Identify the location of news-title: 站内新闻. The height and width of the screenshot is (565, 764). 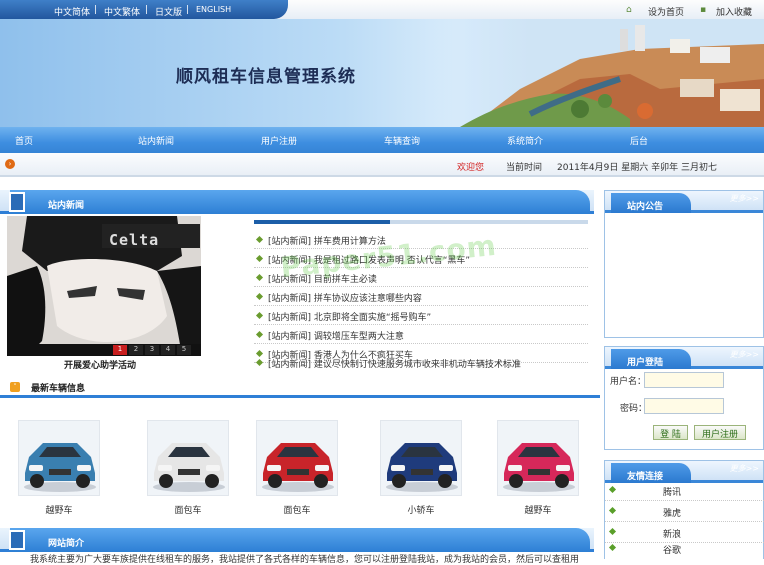
(300, 202).